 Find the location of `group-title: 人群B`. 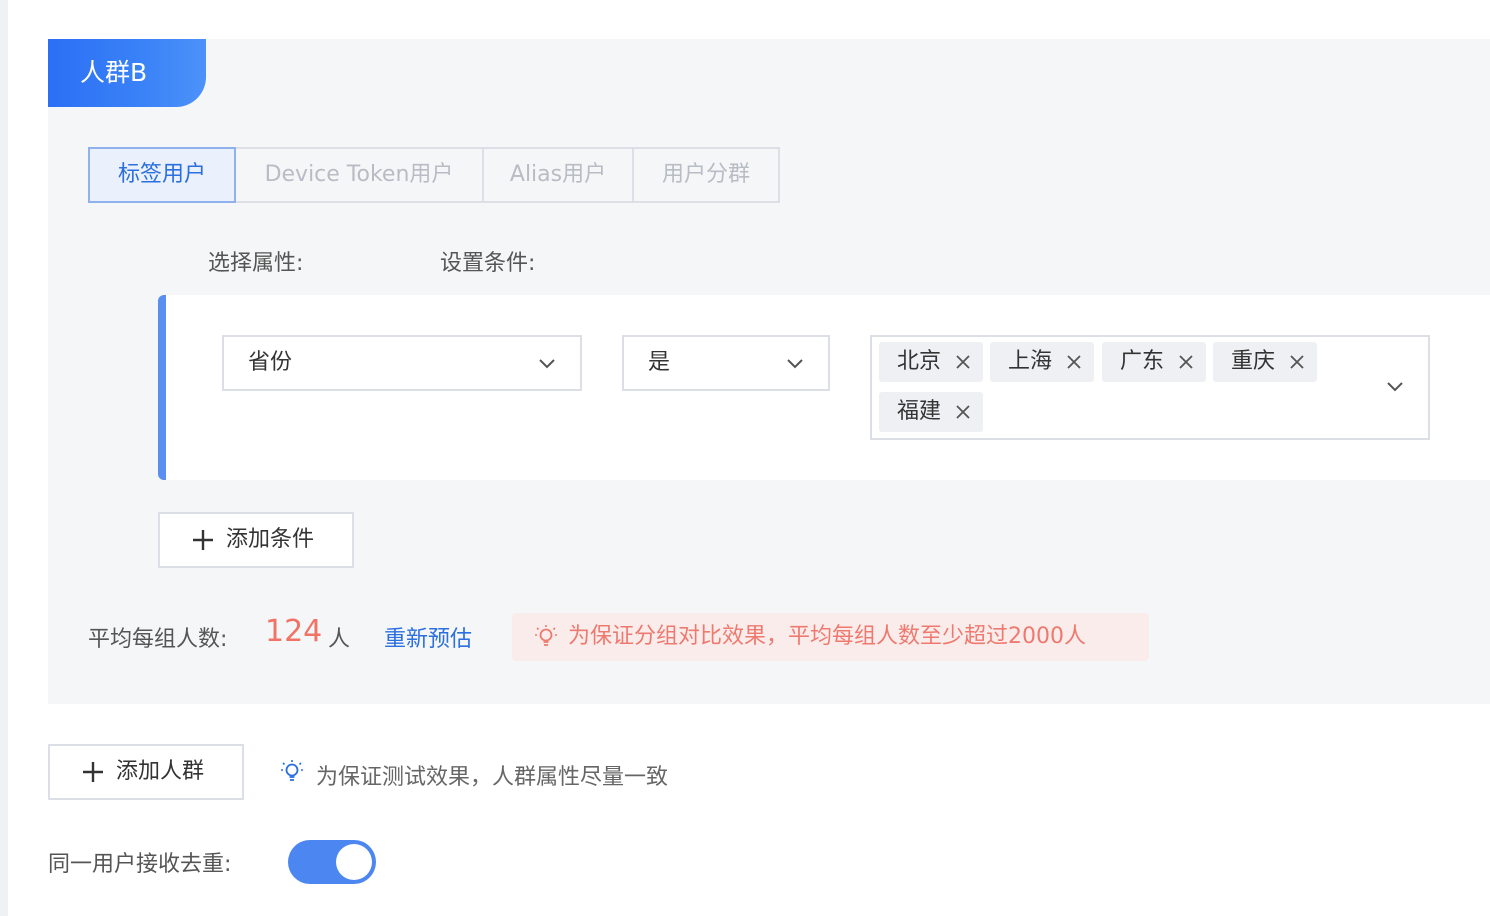

group-title: 人群B is located at coordinates (127, 73).